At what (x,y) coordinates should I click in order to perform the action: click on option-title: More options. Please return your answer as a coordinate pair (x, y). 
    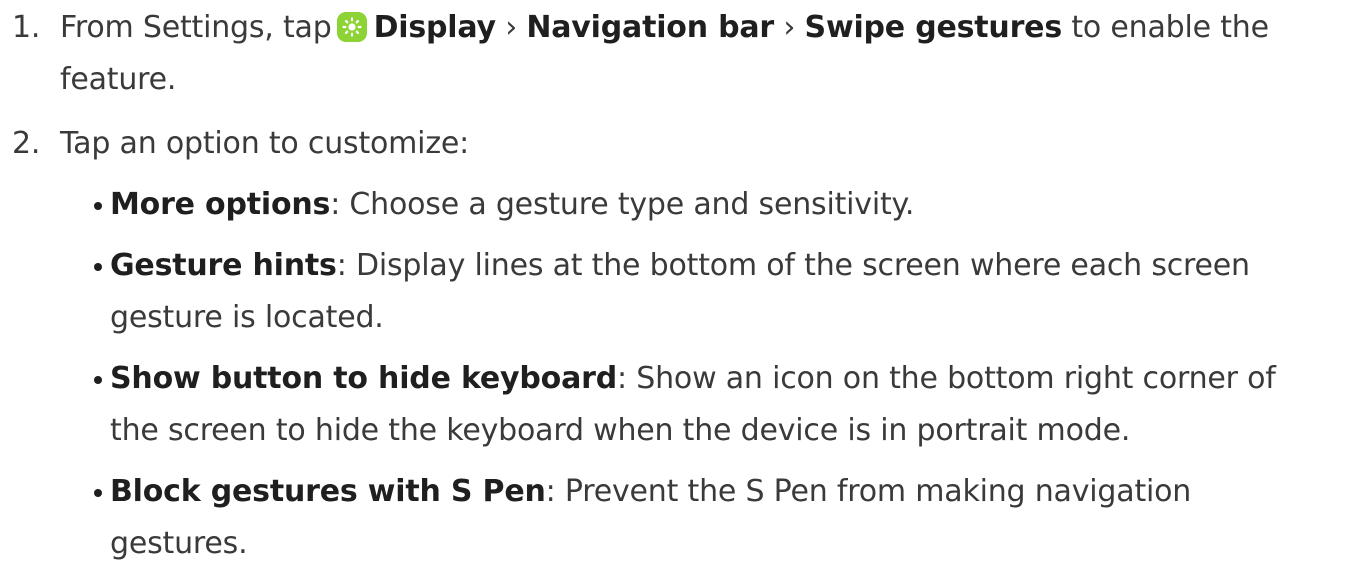
    Looking at the image, I should click on (220, 204).